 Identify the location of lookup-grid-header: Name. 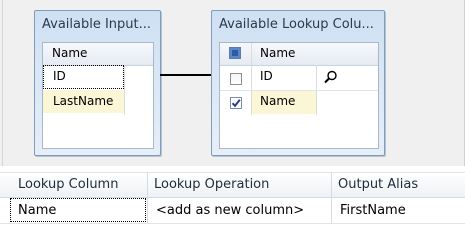
(299, 54).